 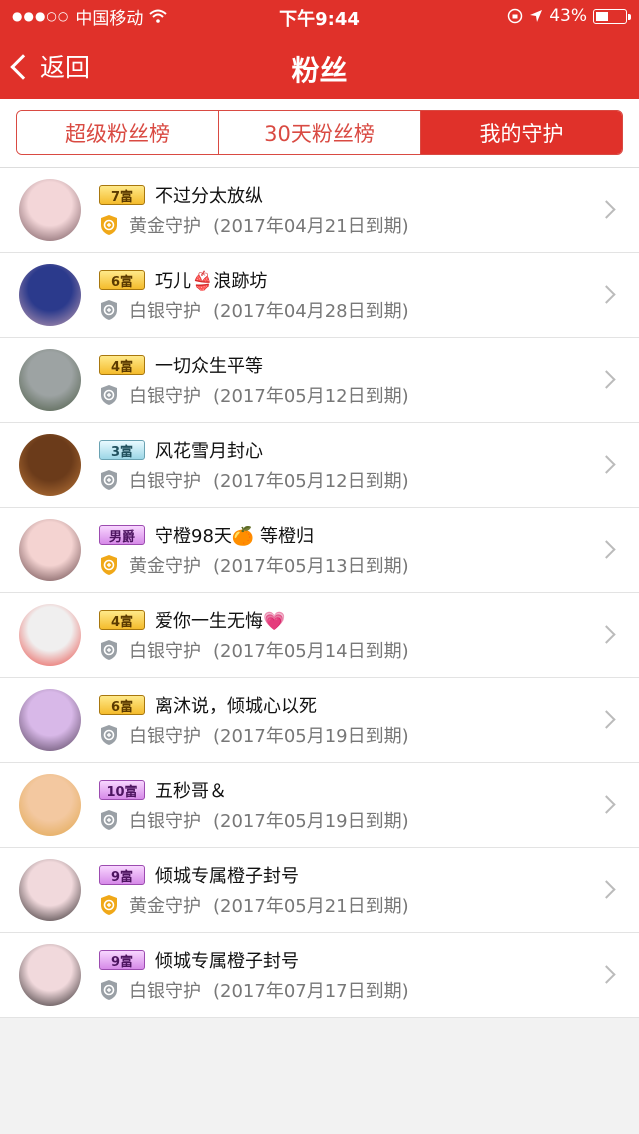 I want to click on expire-date: (2017年05月14日到期), so click(x=311, y=651).